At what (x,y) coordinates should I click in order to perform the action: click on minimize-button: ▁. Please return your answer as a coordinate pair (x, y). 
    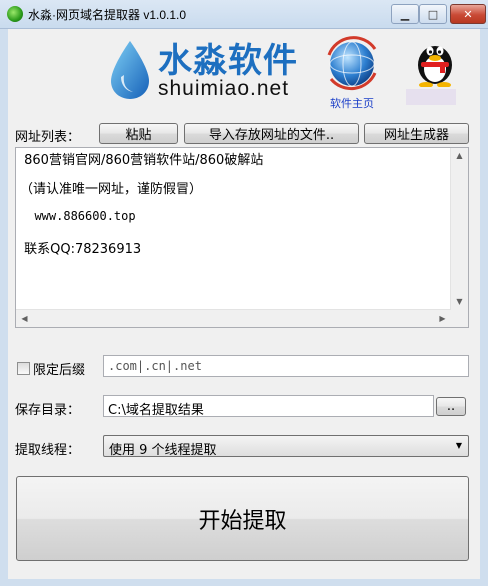
    Looking at the image, I should click on (405, 14).